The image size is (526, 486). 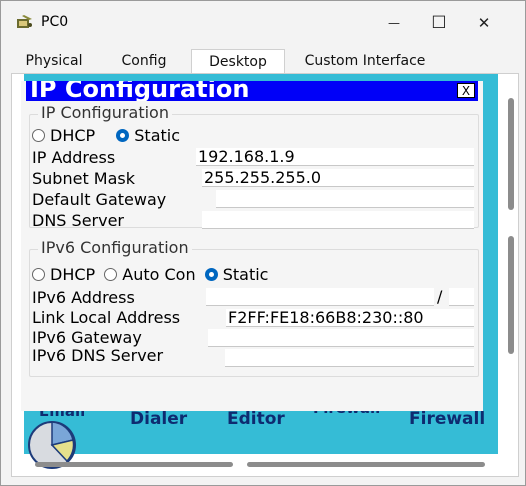 What do you see at coordinates (105, 112) in the screenshot?
I see `ipv4-group-label: IP Configuration` at bounding box center [105, 112].